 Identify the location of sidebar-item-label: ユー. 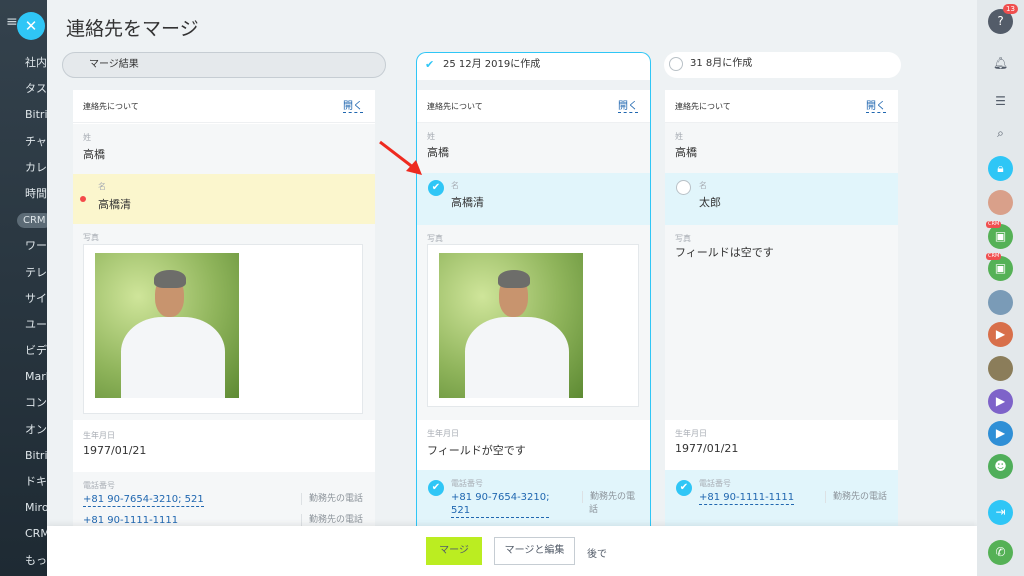
(36, 324).